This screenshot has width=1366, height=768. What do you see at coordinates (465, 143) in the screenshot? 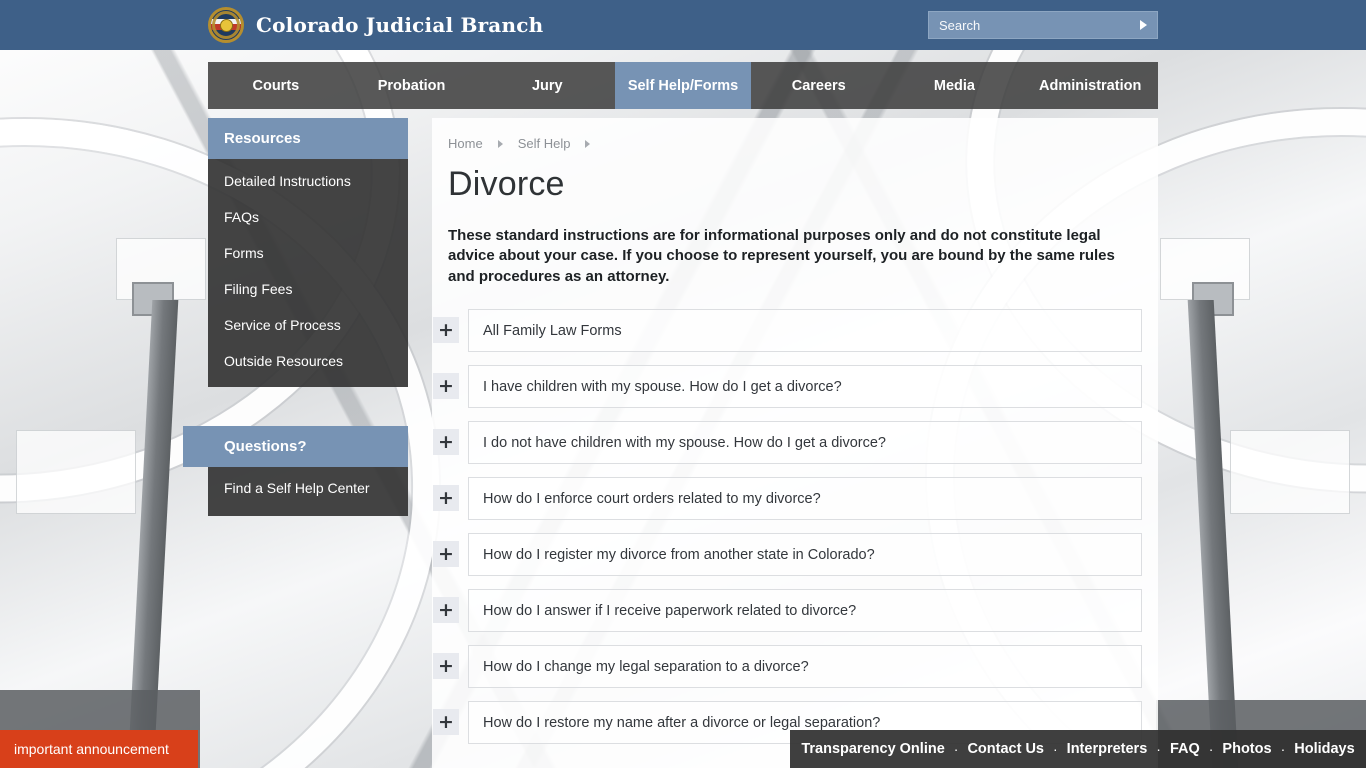
I see `breadcrumb-item-home: Home` at bounding box center [465, 143].